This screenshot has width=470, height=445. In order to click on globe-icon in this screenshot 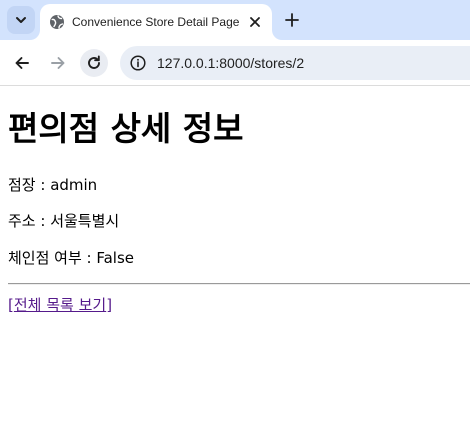, I will do `click(57, 22)`.